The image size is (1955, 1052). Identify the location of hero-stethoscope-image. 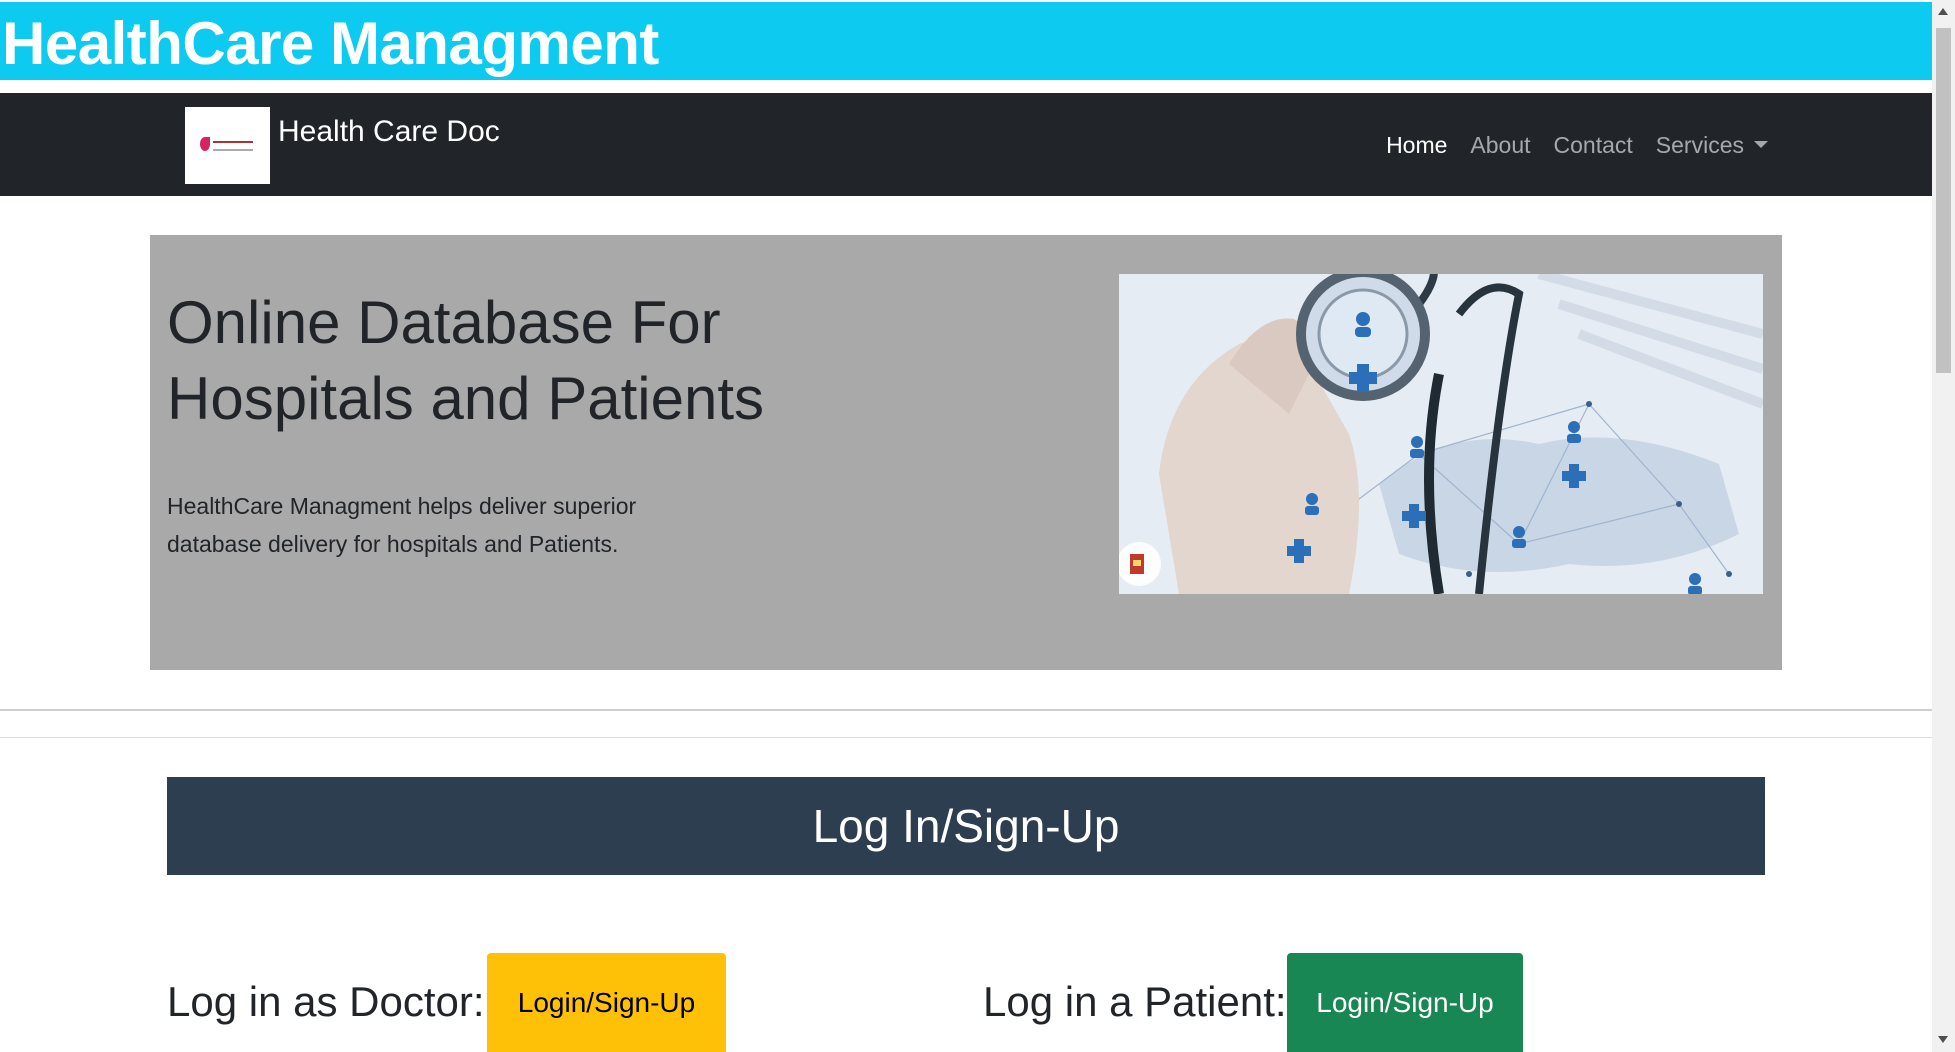
(1441, 434).